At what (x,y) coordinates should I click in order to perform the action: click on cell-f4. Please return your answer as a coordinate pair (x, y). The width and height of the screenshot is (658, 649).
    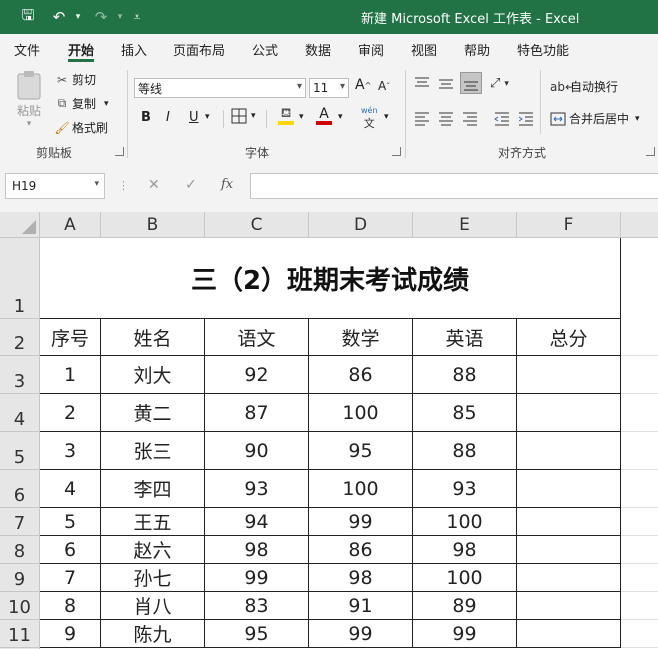
    Looking at the image, I should click on (569, 413).